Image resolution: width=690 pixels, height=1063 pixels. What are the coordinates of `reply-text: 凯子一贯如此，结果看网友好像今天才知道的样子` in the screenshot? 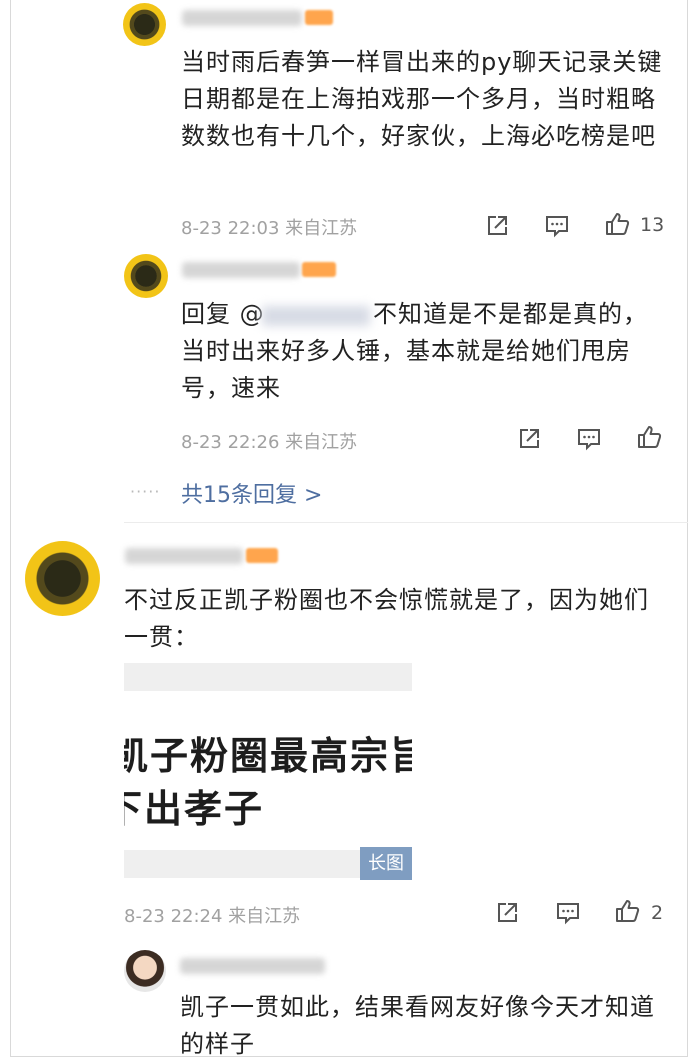 It's located at (417, 1025).